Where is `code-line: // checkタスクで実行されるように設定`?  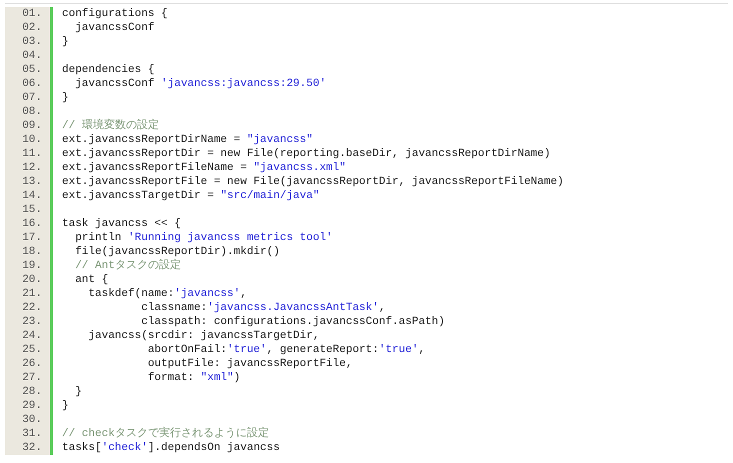 code-line: // checkタスクで実行されるように設定 is located at coordinates (165, 434).